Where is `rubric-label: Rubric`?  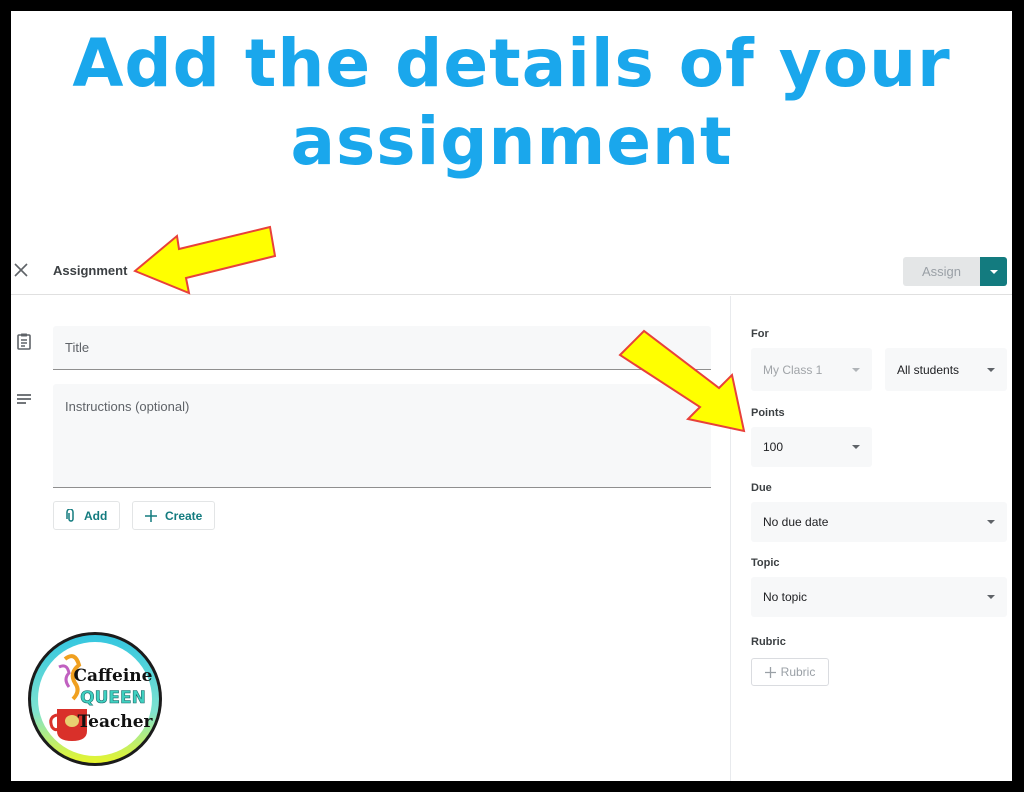
rubric-label: Rubric is located at coordinates (768, 642).